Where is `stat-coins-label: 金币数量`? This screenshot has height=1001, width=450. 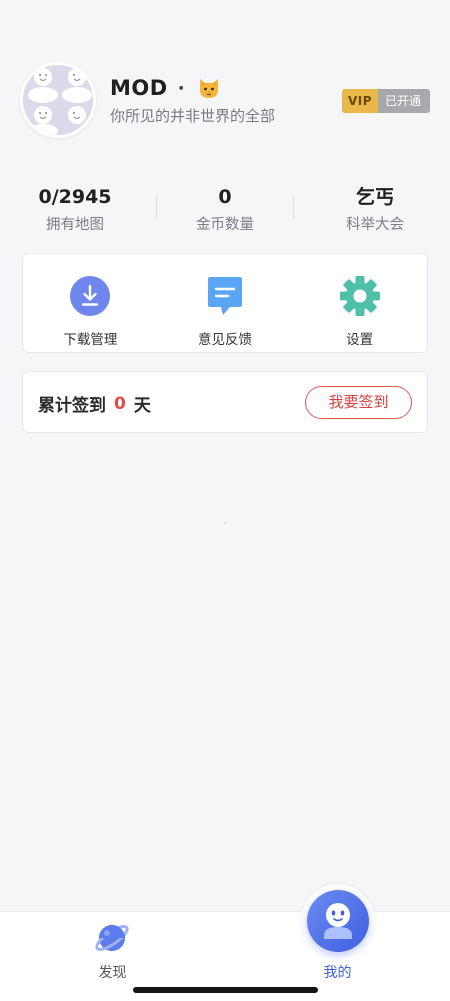 stat-coins-label: 金币数量 is located at coordinates (225, 225).